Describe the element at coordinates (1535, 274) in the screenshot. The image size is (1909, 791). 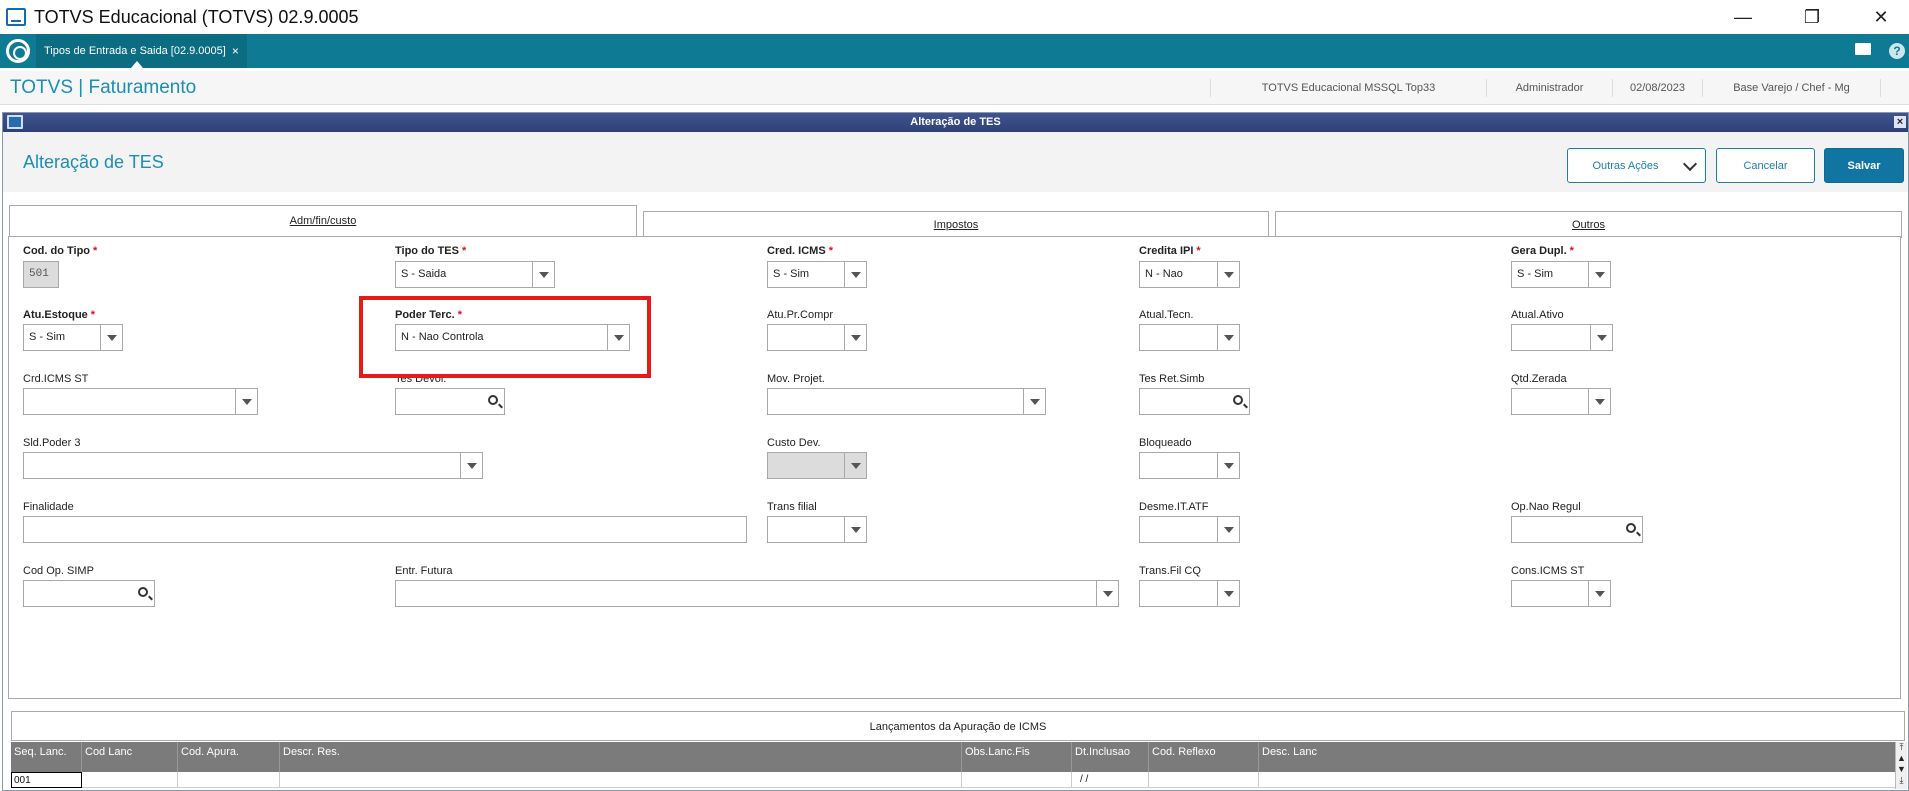
I see `gera-dupl-value: S - Sim` at that location.